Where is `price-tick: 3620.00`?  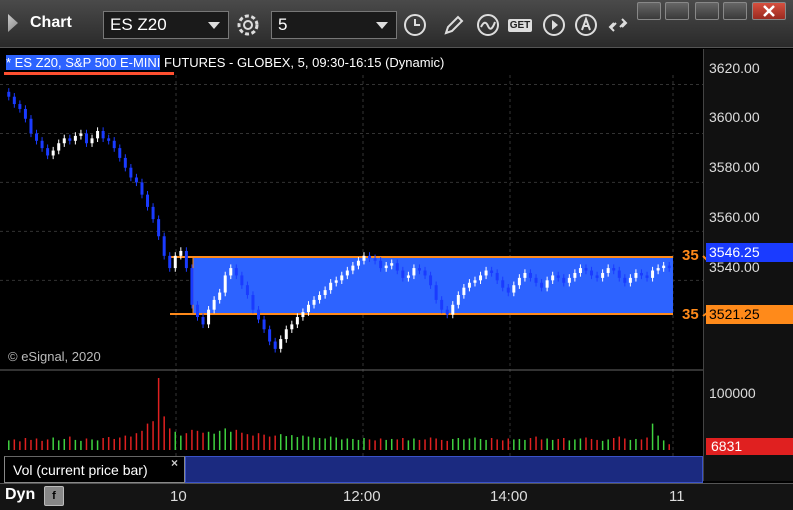
price-tick: 3620.00 is located at coordinates (734, 68).